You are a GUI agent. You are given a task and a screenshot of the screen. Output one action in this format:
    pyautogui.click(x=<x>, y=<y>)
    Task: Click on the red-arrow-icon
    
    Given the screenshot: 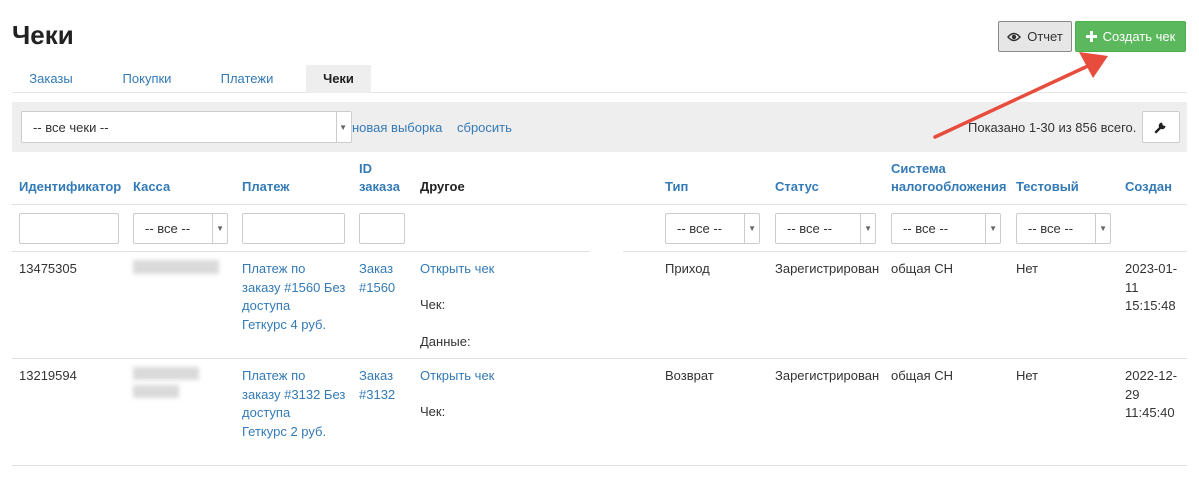 What is the action you would take?
    pyautogui.click(x=1020, y=95)
    